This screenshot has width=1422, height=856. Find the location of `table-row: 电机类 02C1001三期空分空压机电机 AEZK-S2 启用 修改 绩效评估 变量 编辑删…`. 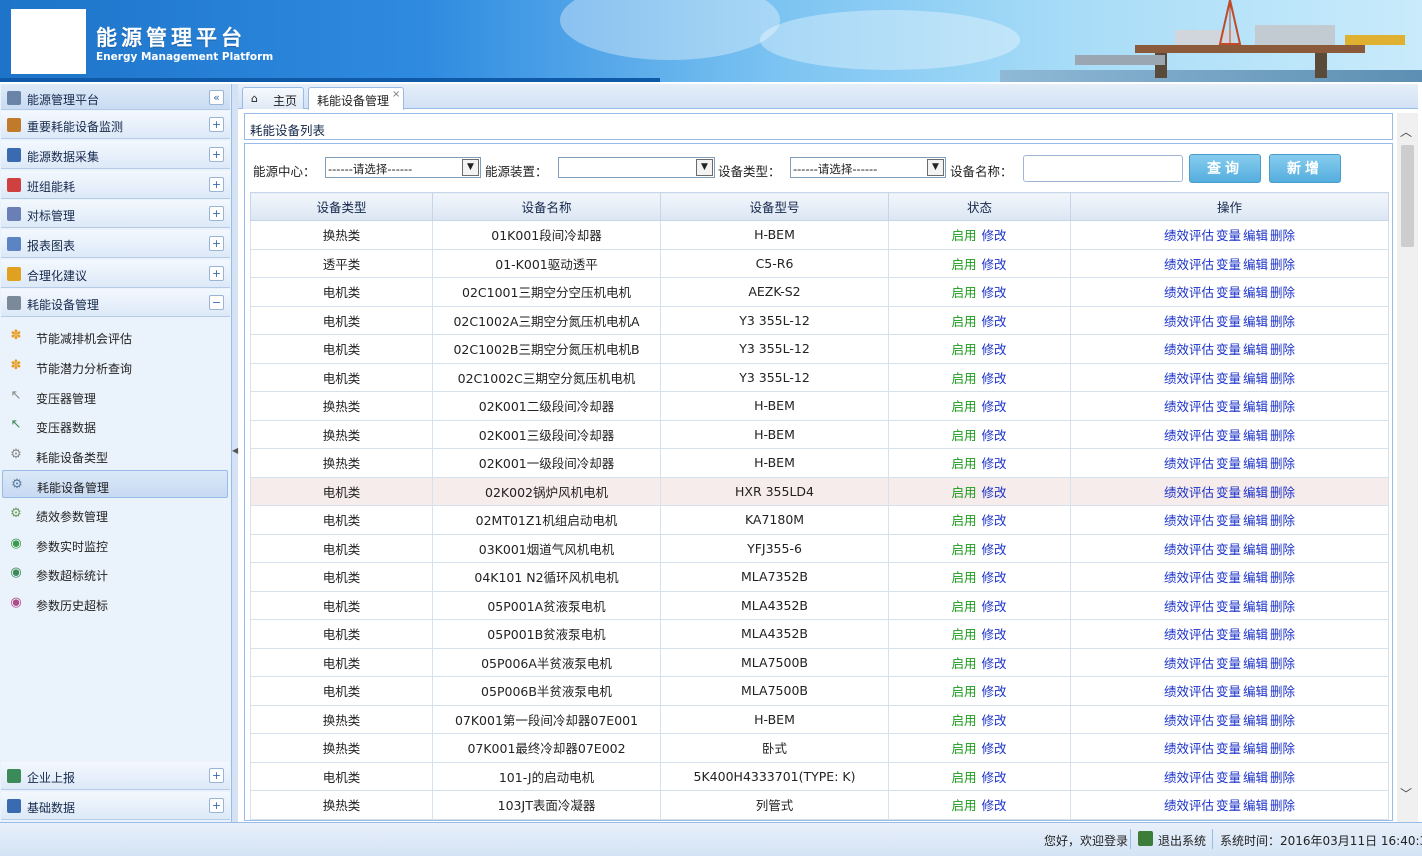

table-row: 电机类 02C1001三期空分空压机电机 AEZK-S2 启用 修改 绩效评估 变量 编辑删… is located at coordinates (819, 292).